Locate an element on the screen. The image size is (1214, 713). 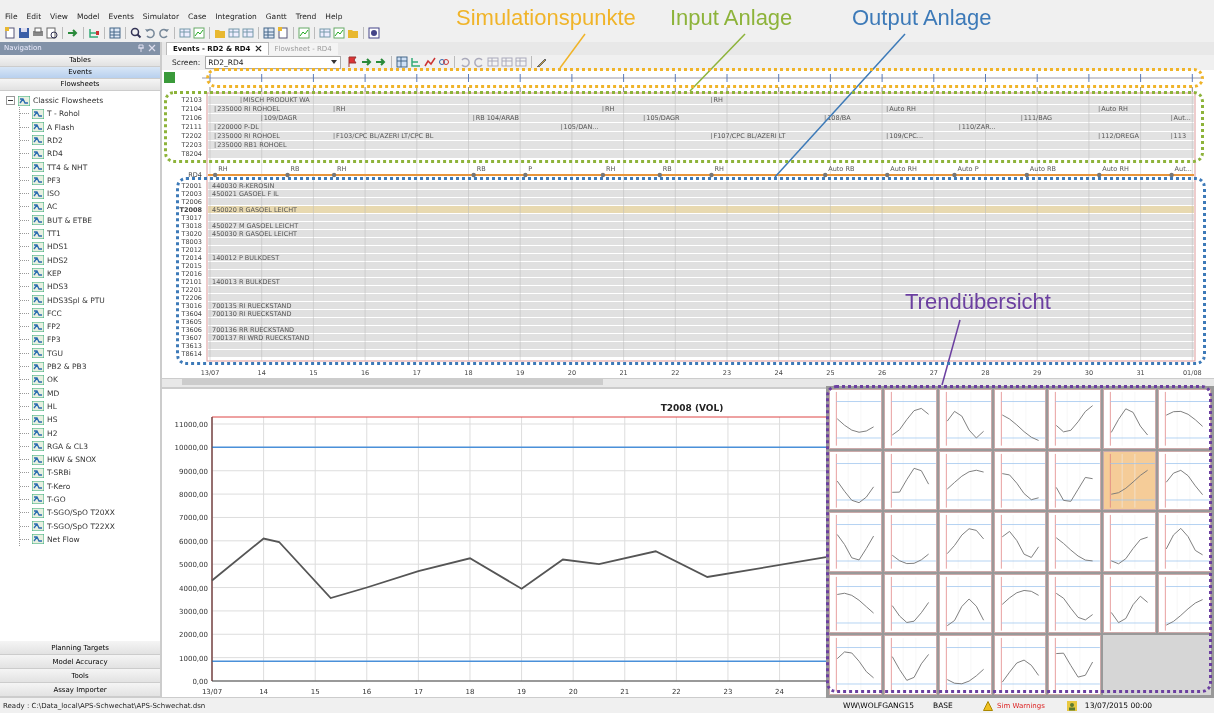
help-icon is located at coordinates (374, 32).